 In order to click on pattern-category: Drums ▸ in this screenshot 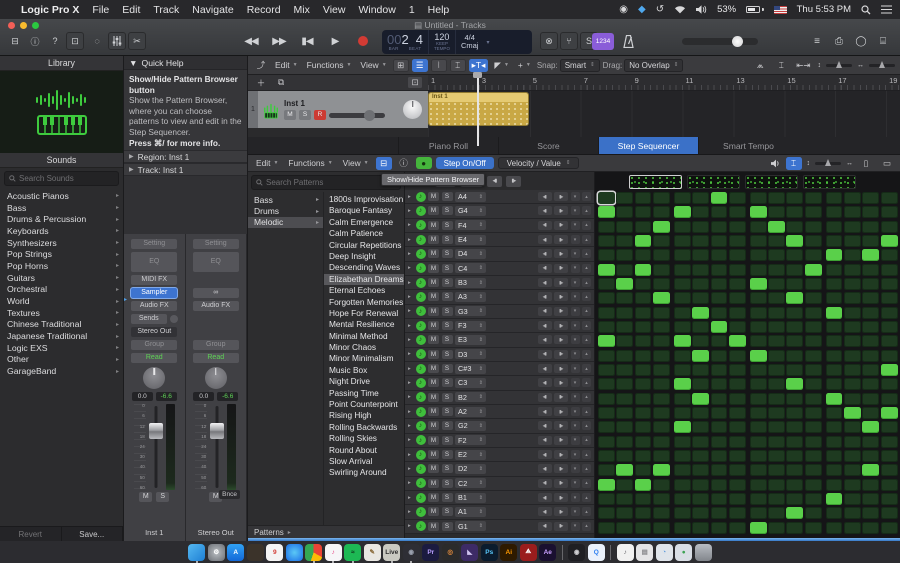, I will do `click(285, 210)`.